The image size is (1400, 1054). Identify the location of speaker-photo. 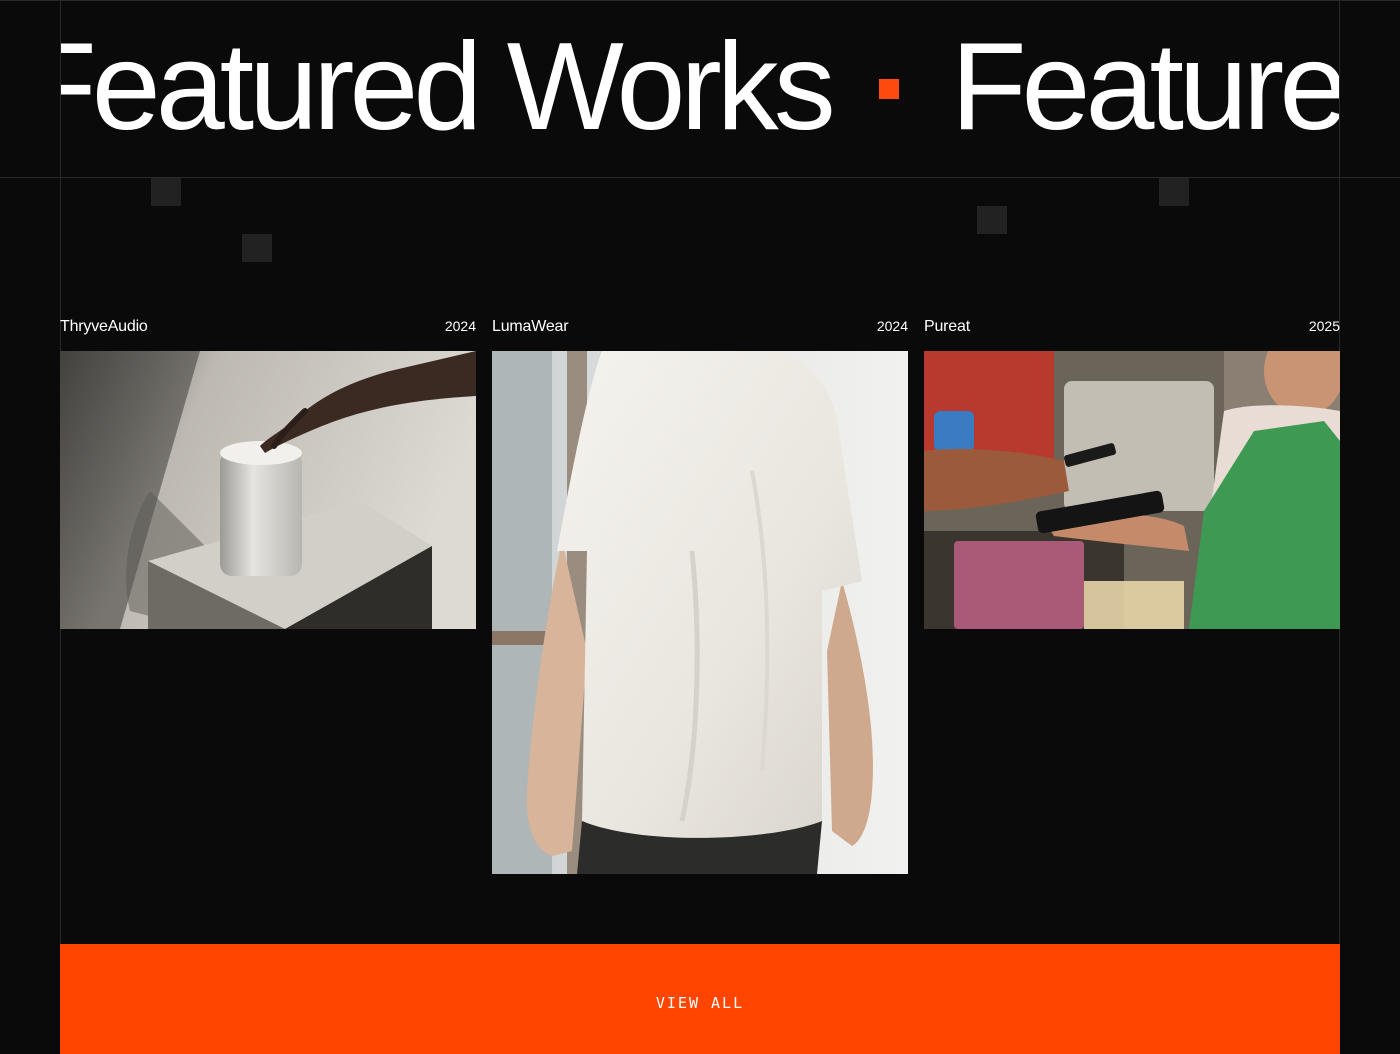
(268, 490).